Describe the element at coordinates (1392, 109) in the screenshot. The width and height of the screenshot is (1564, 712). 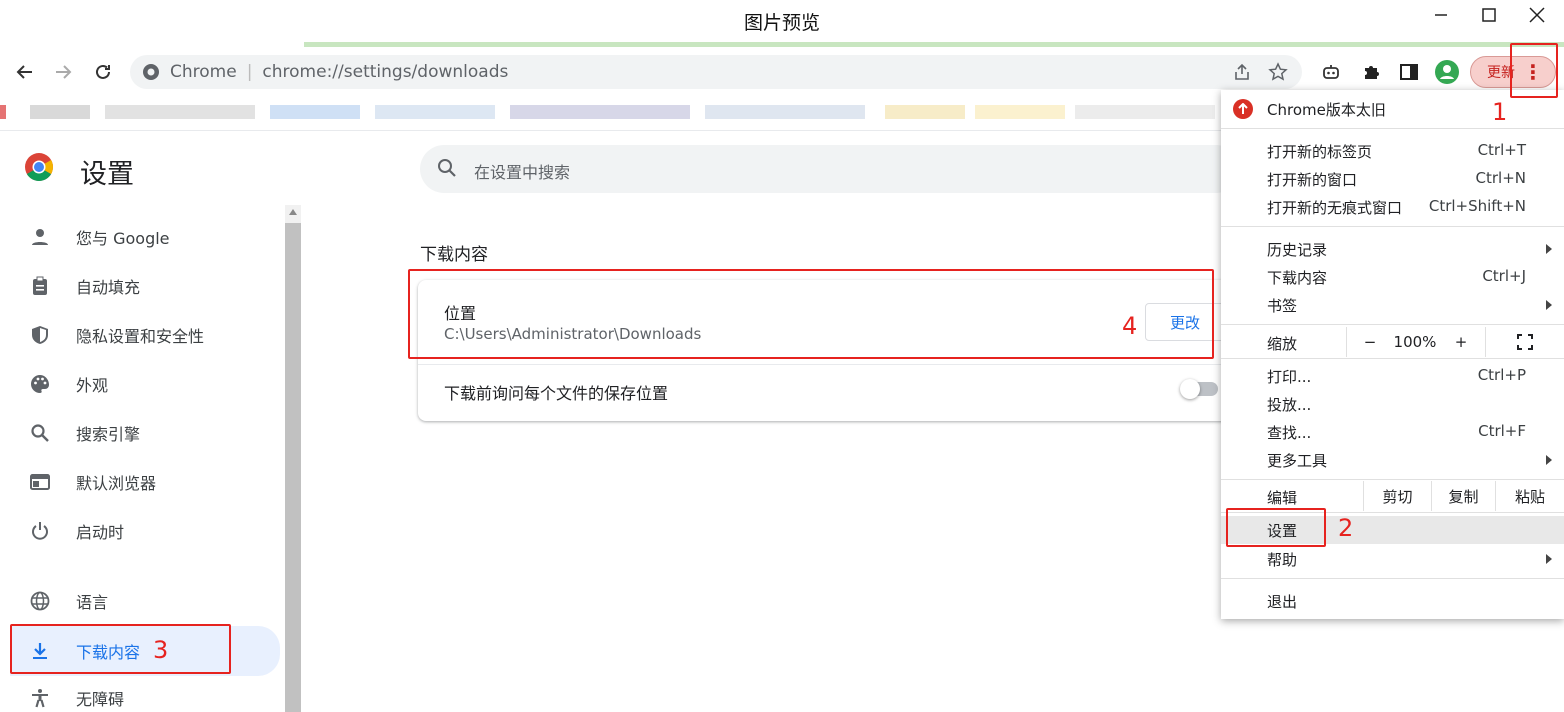
I see `menu-item-update: Chrome版本太旧` at that location.